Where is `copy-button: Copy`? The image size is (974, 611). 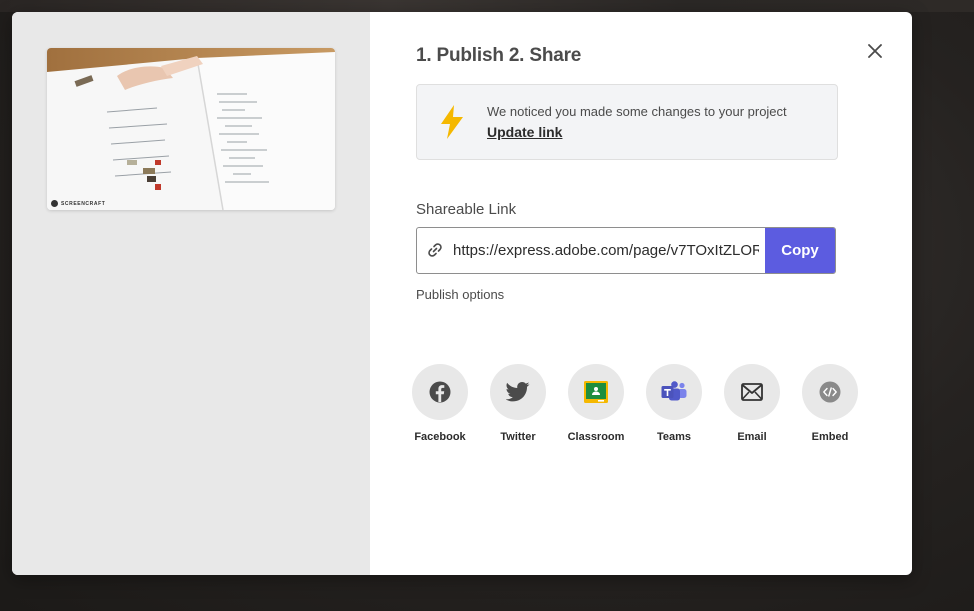 copy-button: Copy is located at coordinates (800, 250).